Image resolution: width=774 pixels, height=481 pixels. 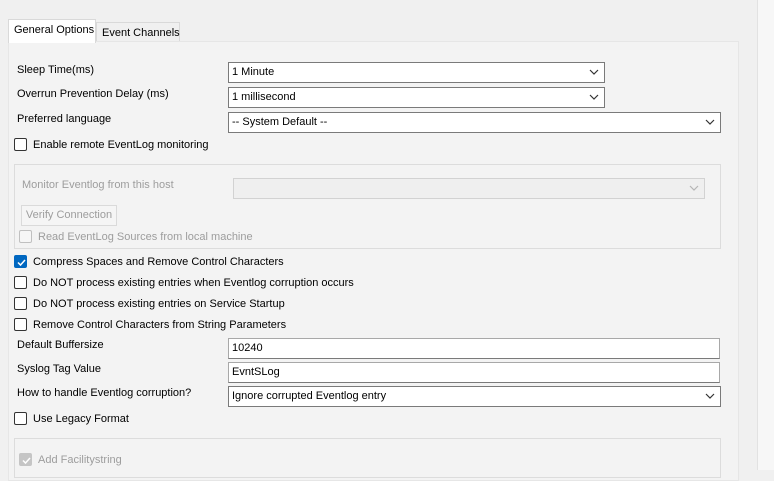 I want to click on monitor-host-select, so click(x=469, y=188).